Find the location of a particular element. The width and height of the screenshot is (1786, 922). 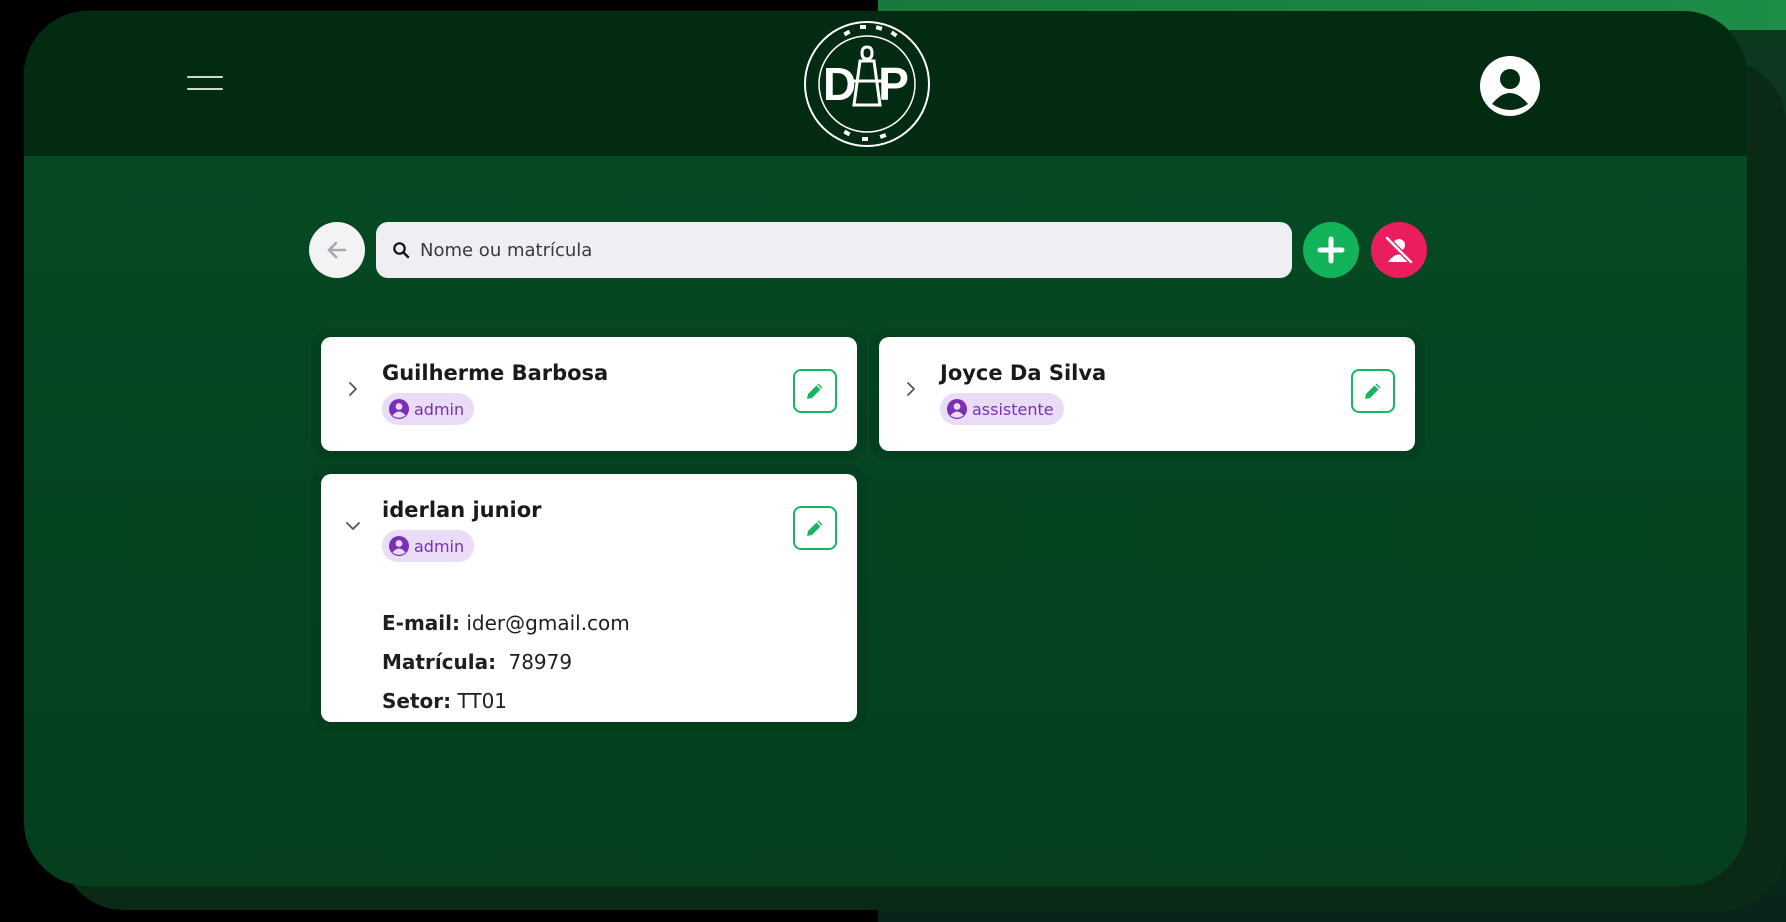

user-remove-icon is located at coordinates (1399, 250).